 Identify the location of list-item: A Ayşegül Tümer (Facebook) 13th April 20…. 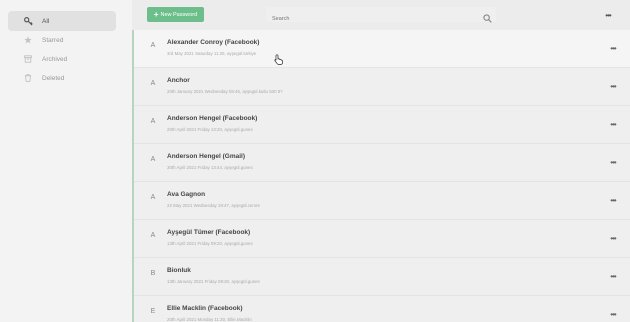
(382, 239).